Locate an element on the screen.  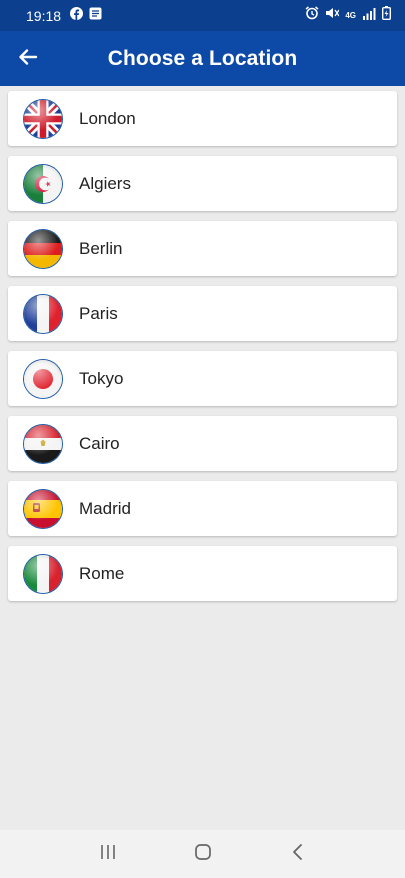
app-bar: Choose a Location is located at coordinates (202, 58).